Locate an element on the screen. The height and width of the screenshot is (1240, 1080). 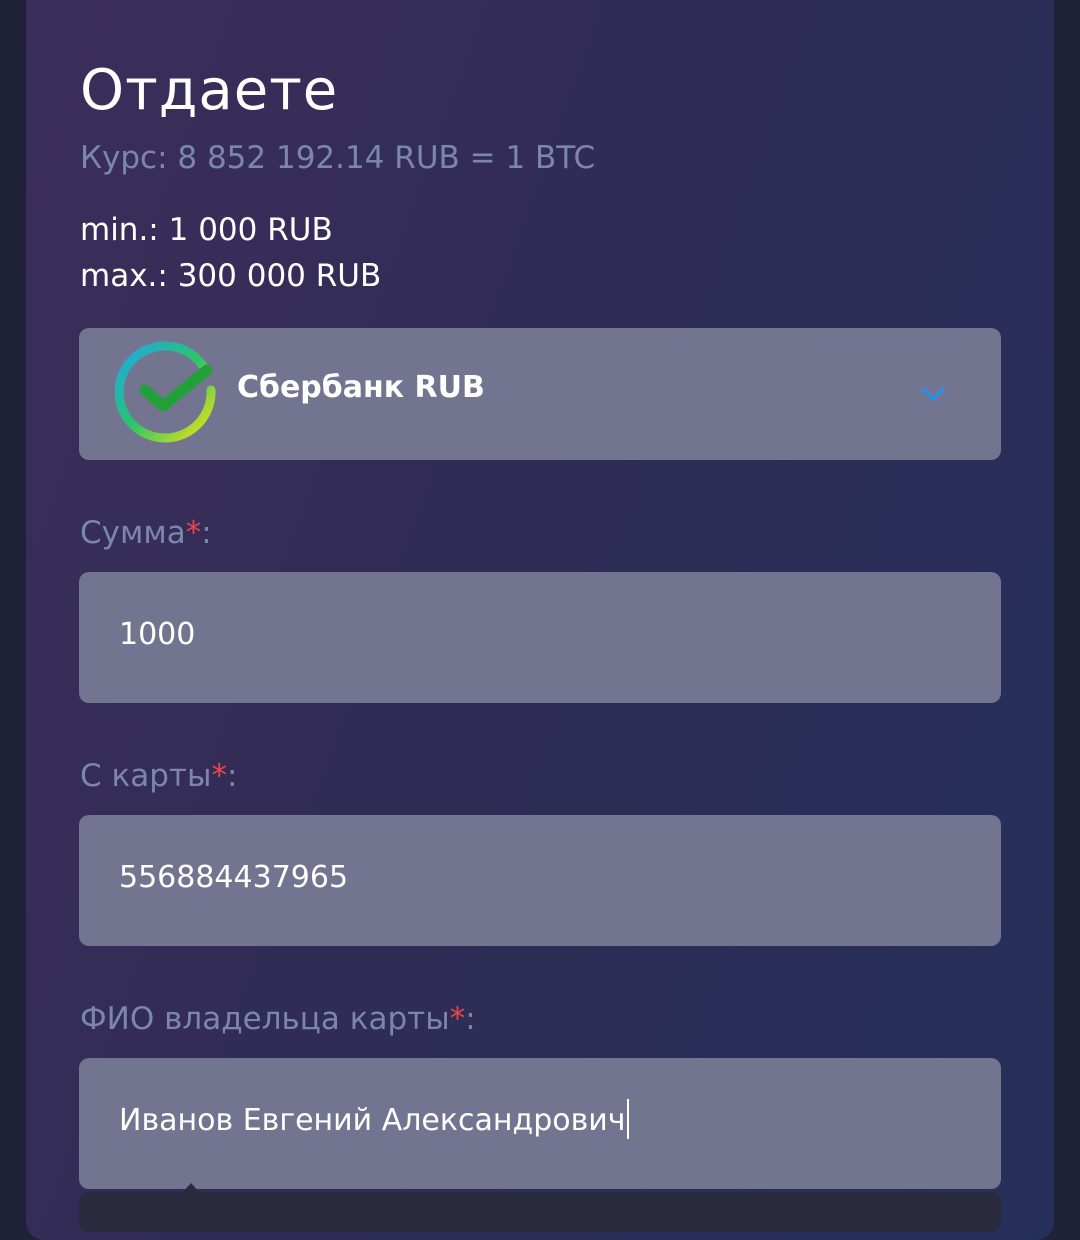
card-holder-input: Иванов Евгений Александрович is located at coordinates (540, 1123).